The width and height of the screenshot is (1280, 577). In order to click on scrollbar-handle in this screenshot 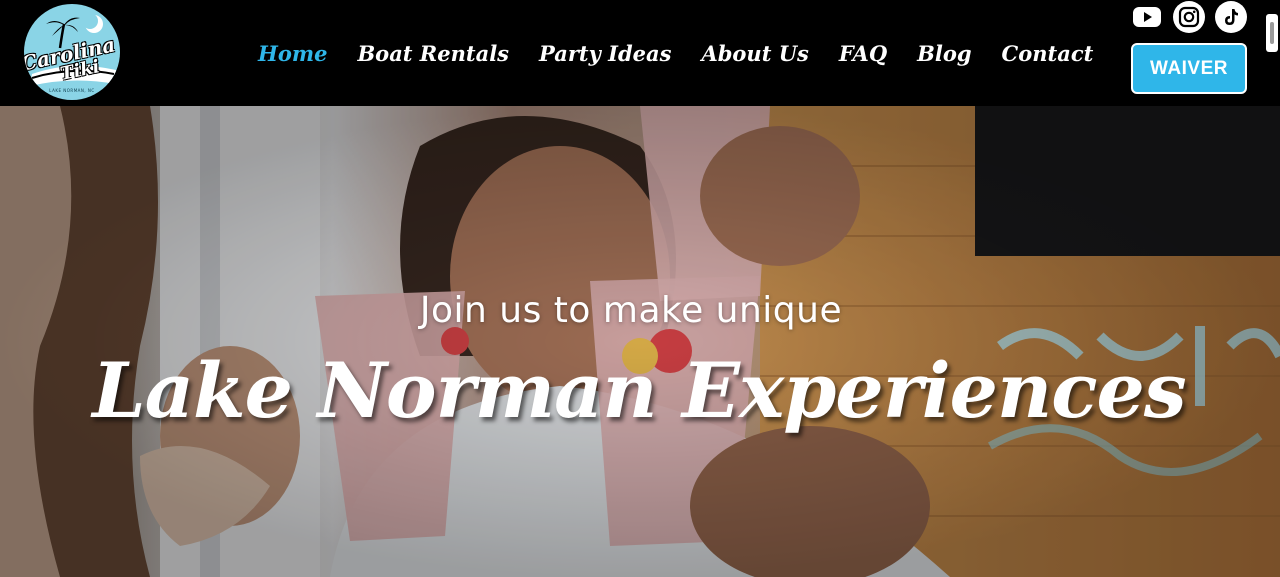, I will do `click(1272, 33)`.